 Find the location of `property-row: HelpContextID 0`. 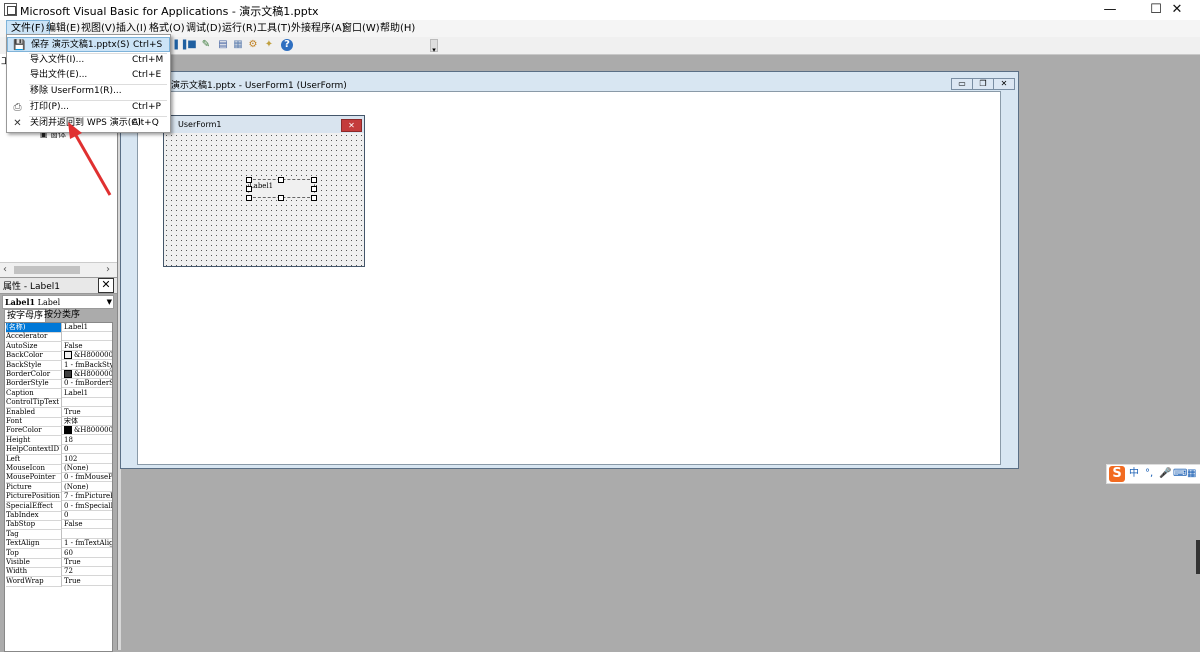

property-row: HelpContextID 0 is located at coordinates (58, 450).